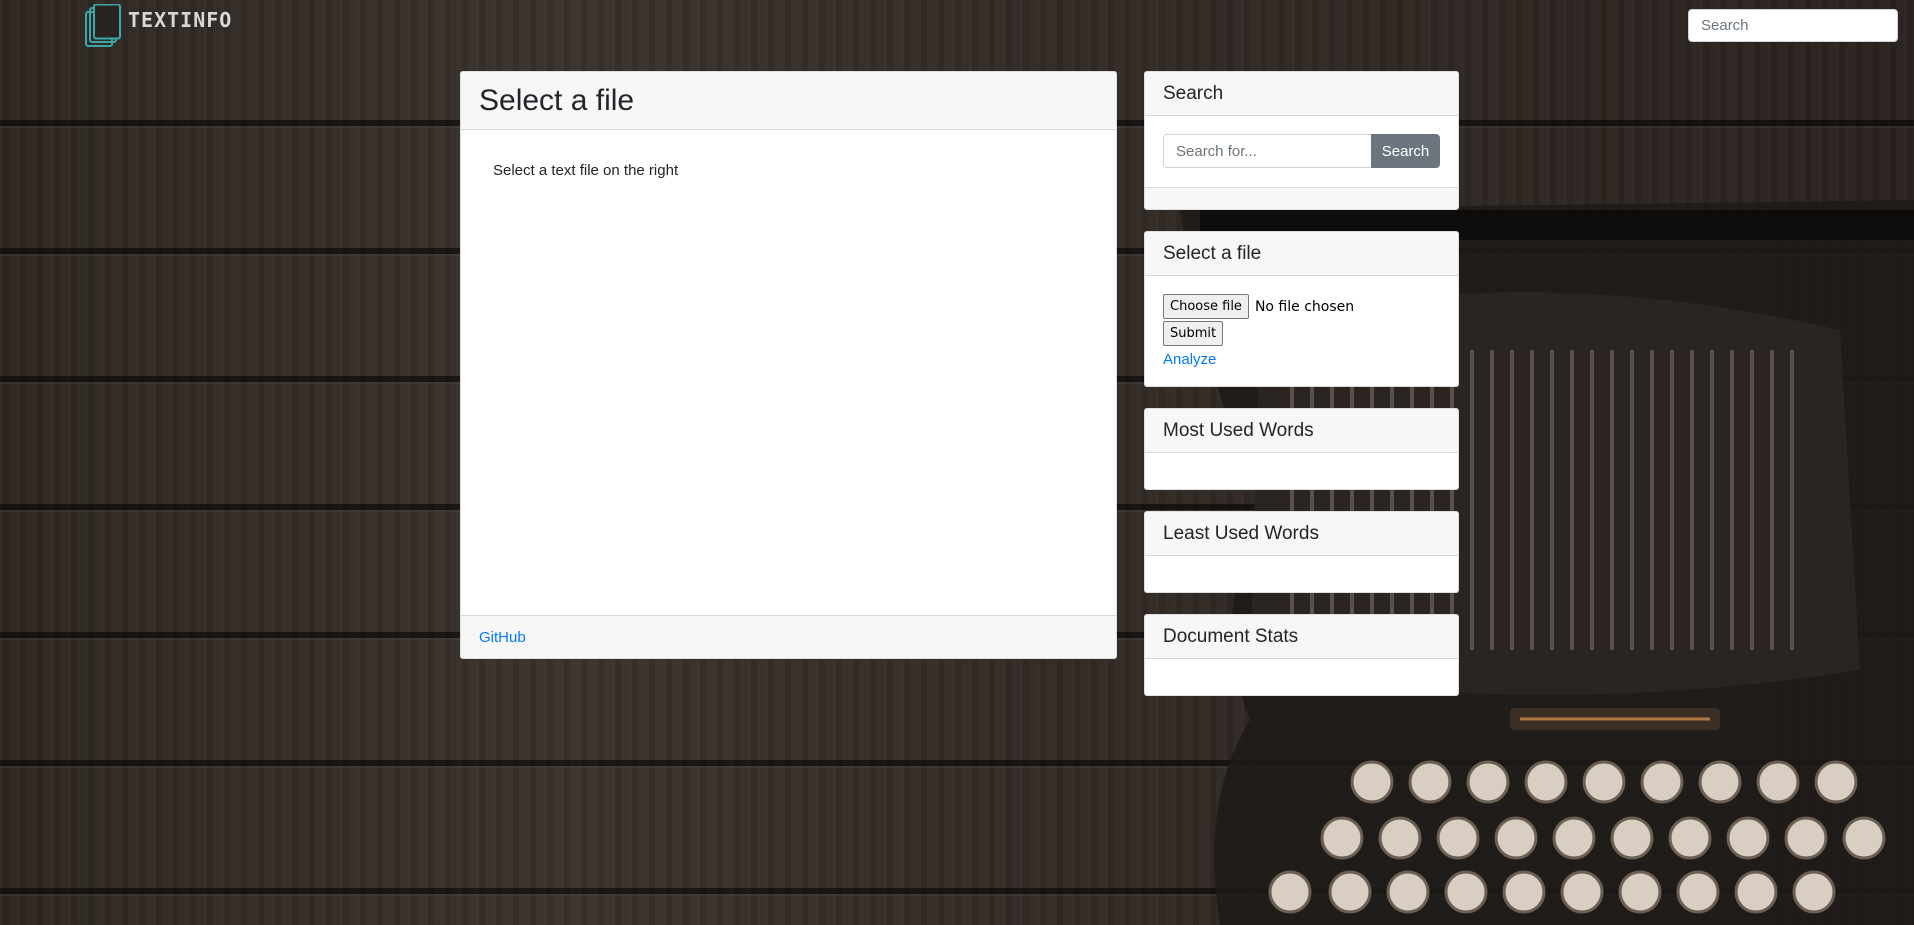 The image size is (1914, 925). I want to click on instruction-text: Select a text file on the right, so click(586, 170).